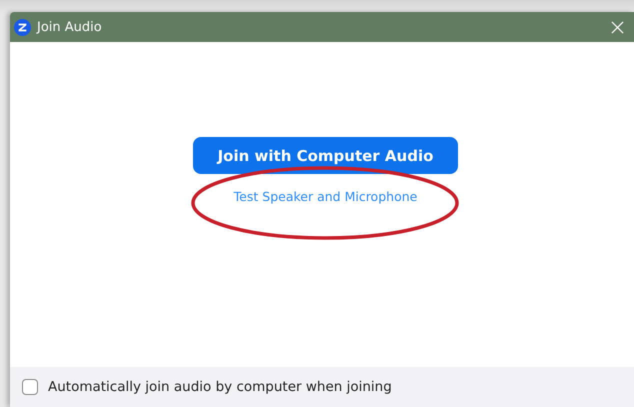 The height and width of the screenshot is (407, 634). What do you see at coordinates (326, 196) in the screenshot?
I see `test-speaker-link: Test Speaker and Microphone` at bounding box center [326, 196].